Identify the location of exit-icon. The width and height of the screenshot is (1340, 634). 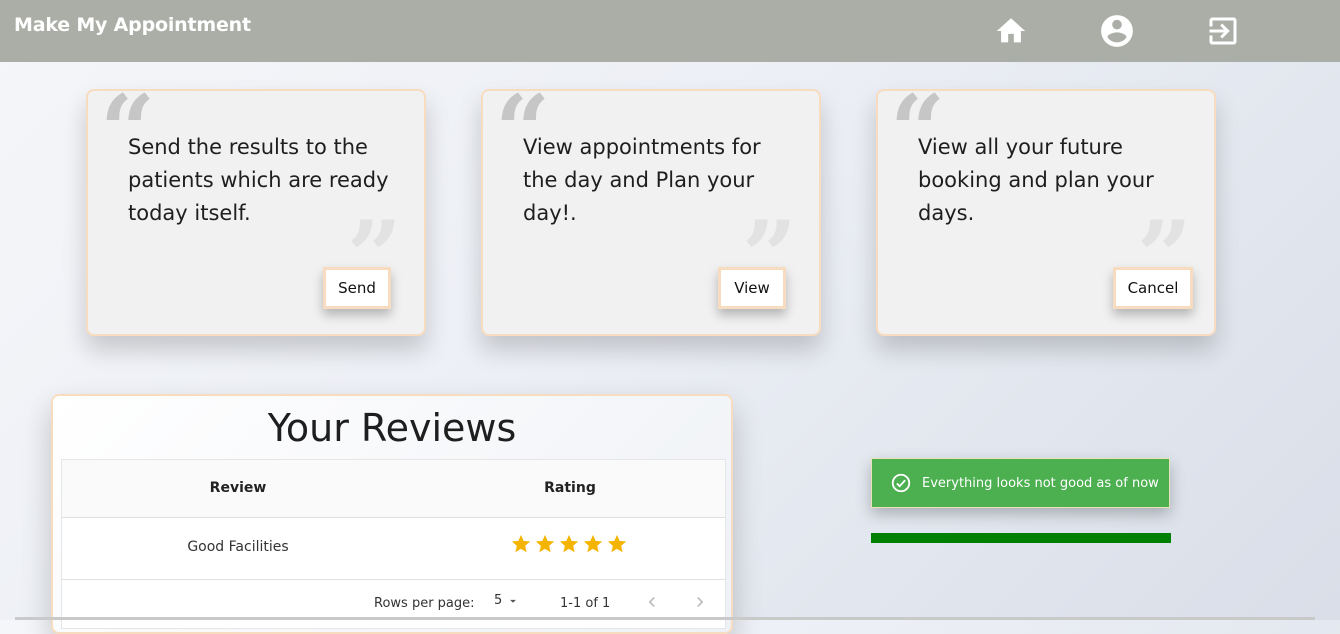
(1223, 31).